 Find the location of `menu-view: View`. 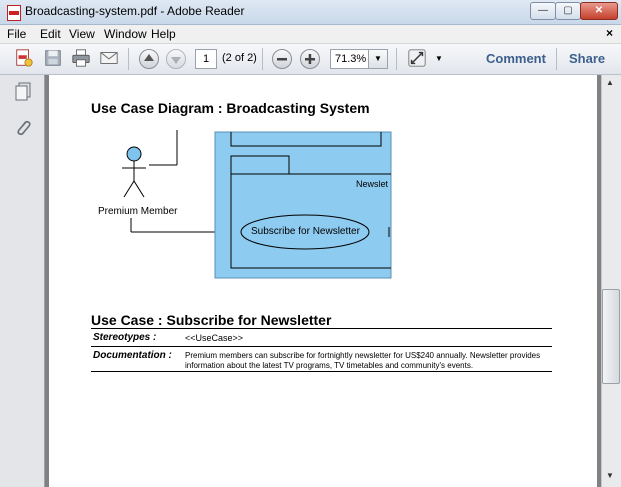

menu-view: View is located at coordinates (82, 34).